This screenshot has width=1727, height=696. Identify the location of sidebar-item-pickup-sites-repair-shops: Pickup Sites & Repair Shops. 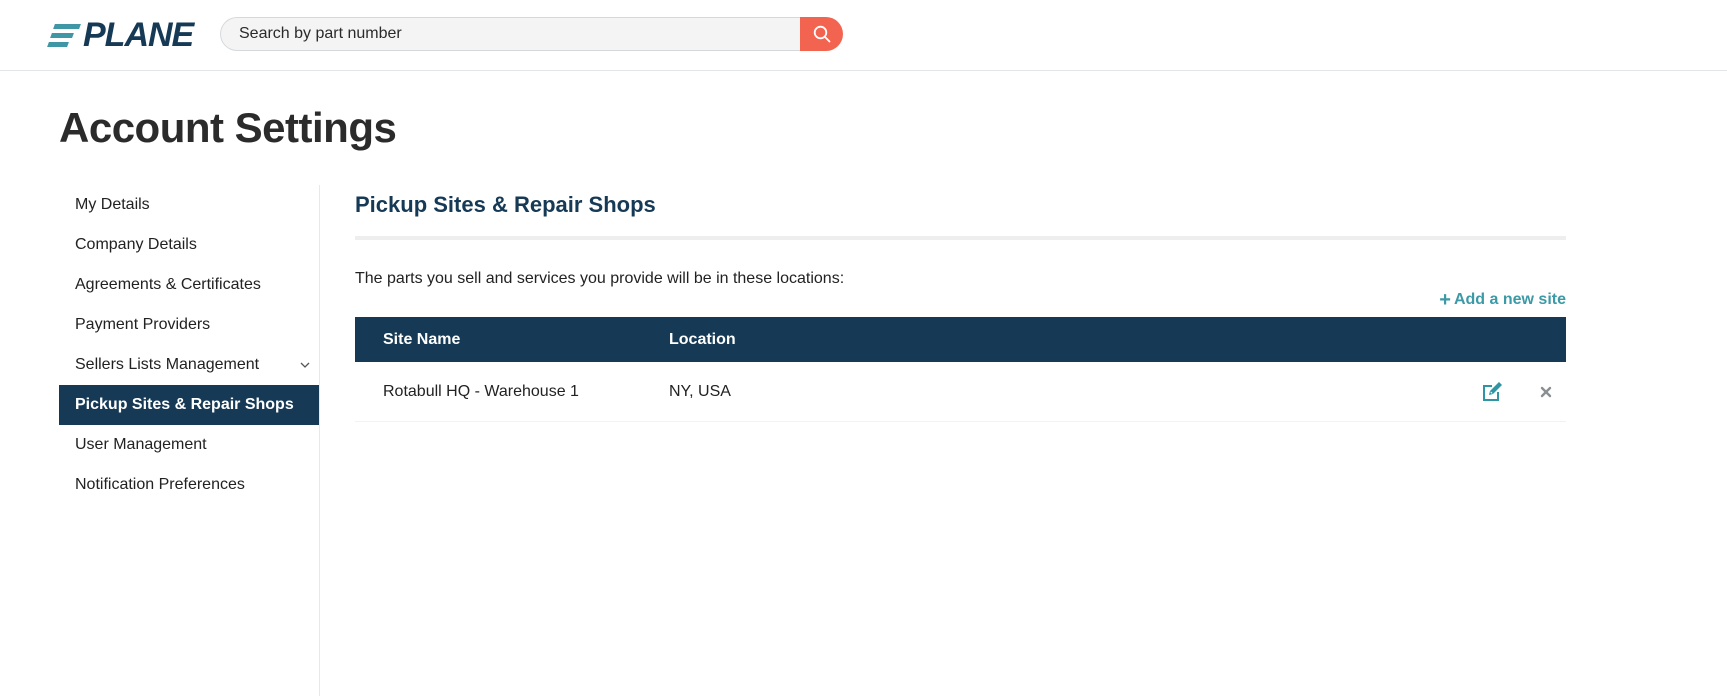
(189, 405).